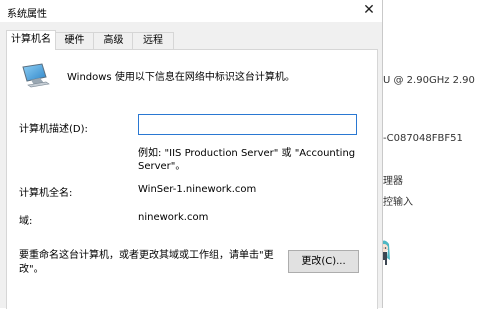 This screenshot has height=309, width=500. Describe the element at coordinates (74, 40) in the screenshot. I see `tab-hardware: 硬件` at that location.